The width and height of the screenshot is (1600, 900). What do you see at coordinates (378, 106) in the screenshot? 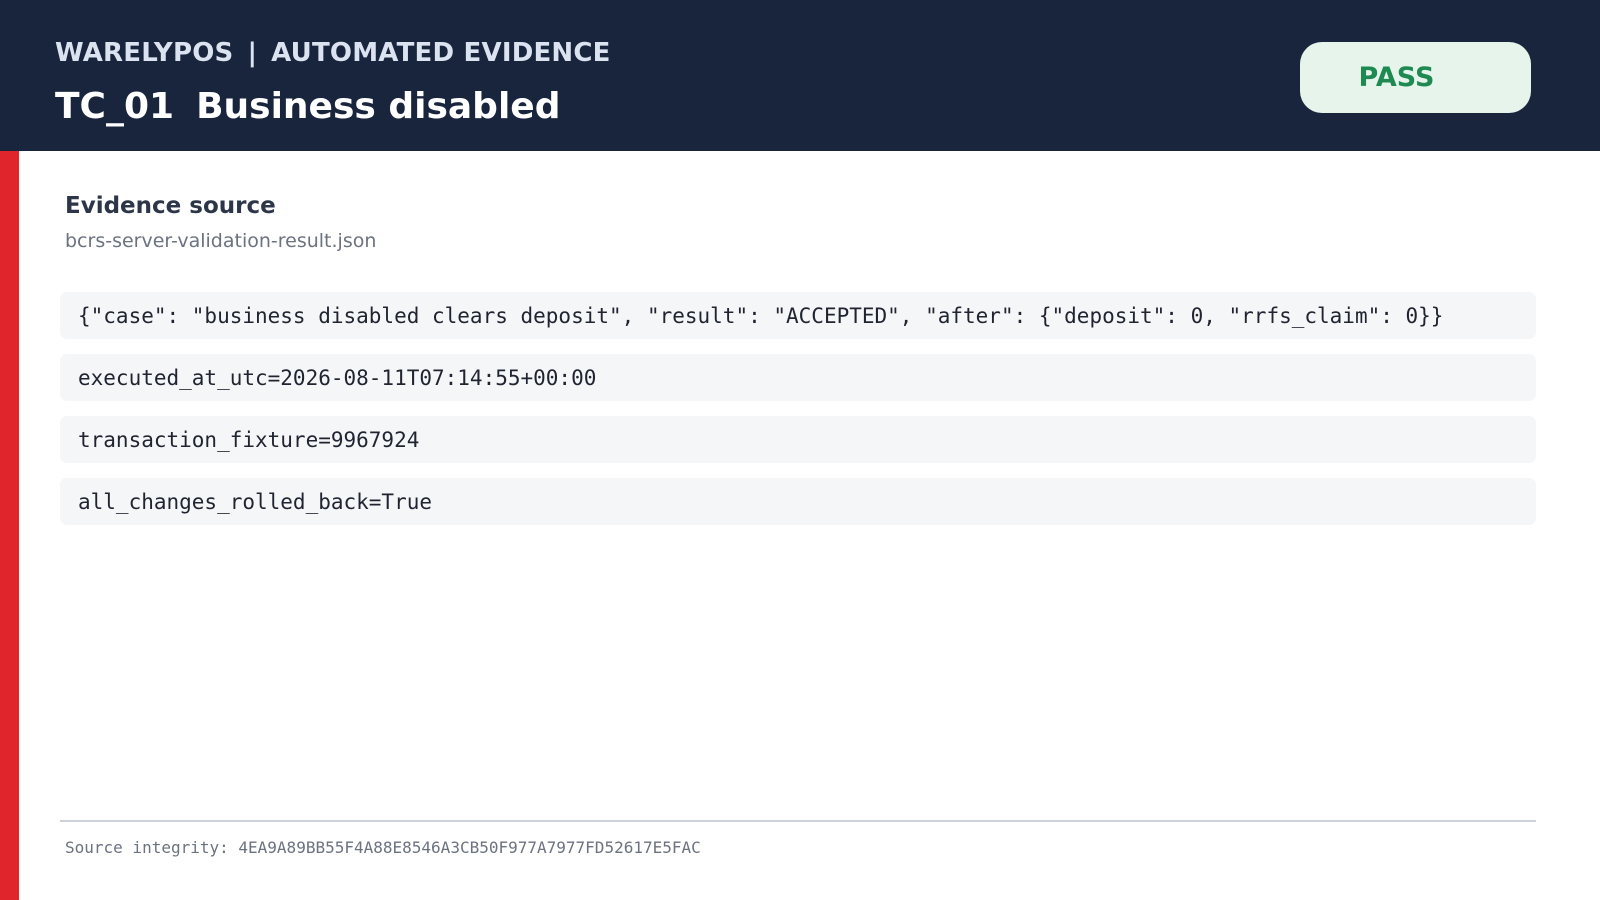
I see `case-name: Business disabled` at bounding box center [378, 106].